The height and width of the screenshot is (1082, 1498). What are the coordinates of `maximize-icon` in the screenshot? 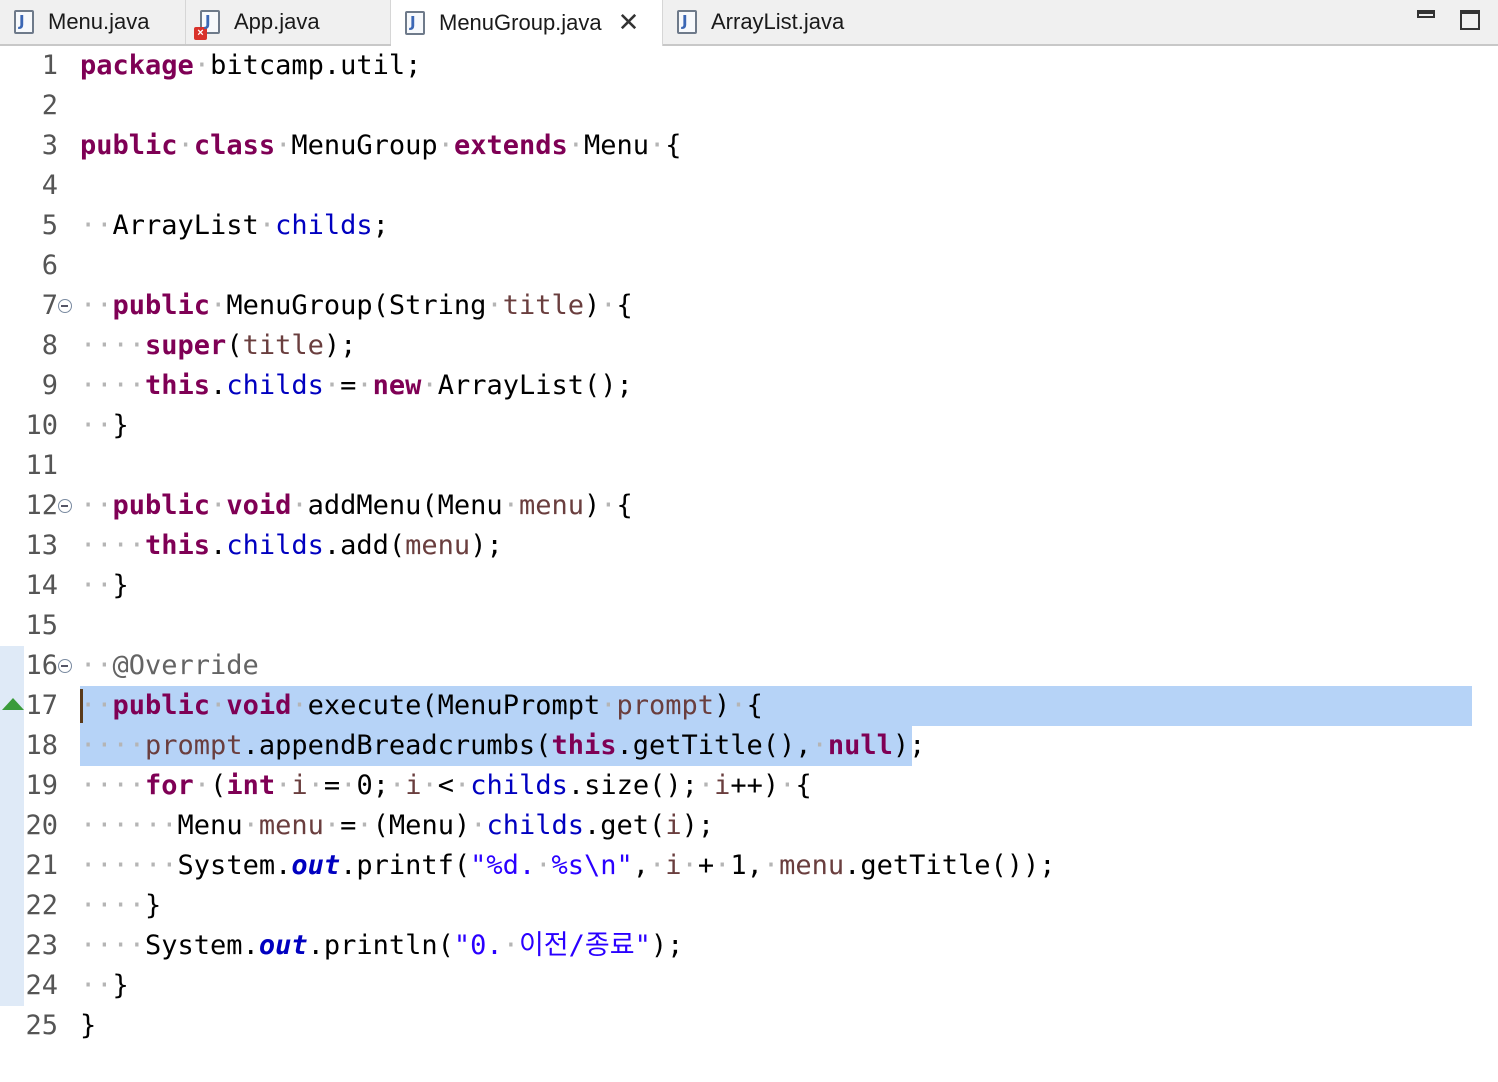 It's located at (1470, 20).